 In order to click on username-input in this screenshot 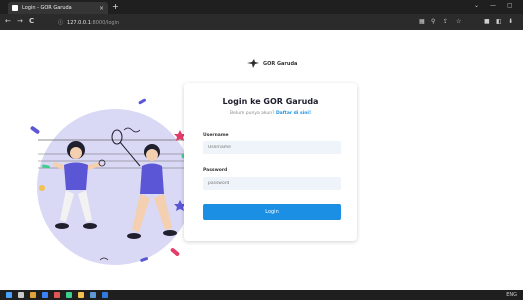, I will do `click(272, 147)`.